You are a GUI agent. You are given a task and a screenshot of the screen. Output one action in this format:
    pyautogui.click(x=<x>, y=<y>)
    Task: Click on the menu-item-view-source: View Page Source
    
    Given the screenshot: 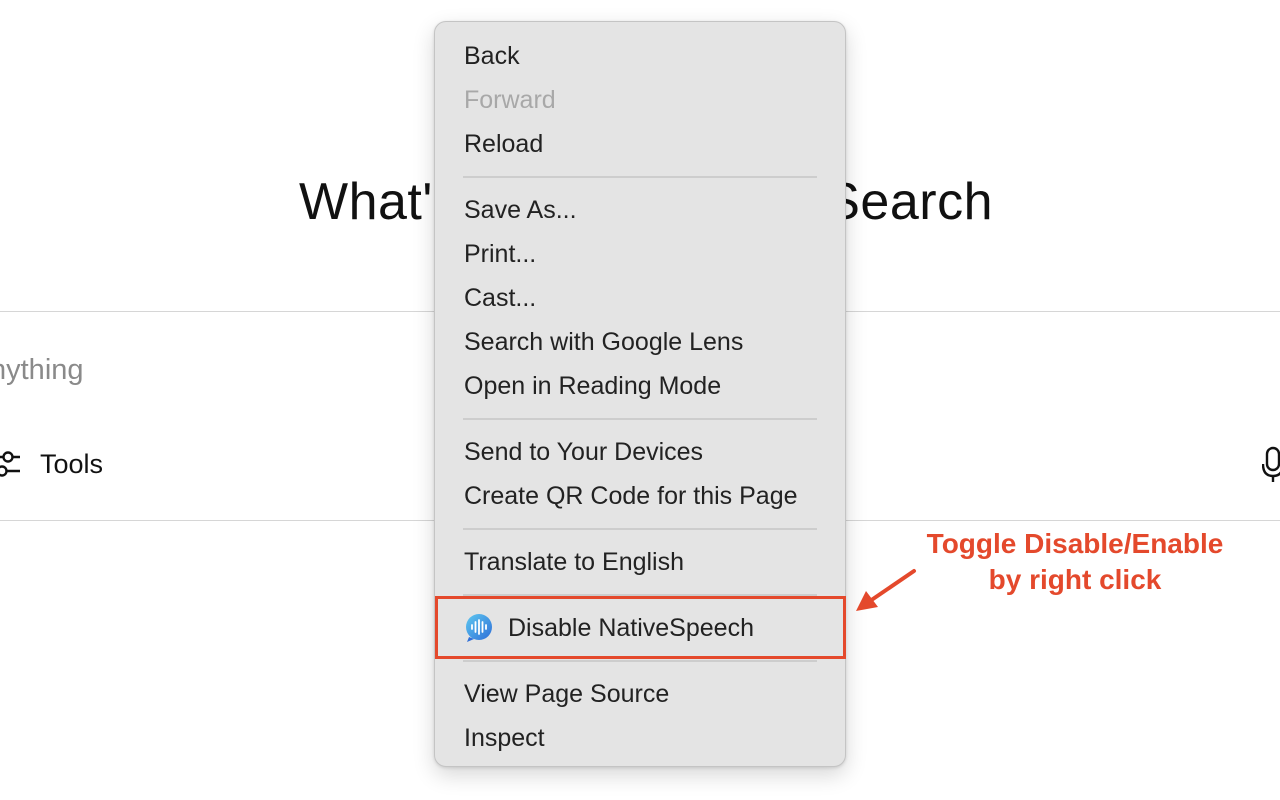 What is the action you would take?
    pyautogui.click(x=640, y=694)
    